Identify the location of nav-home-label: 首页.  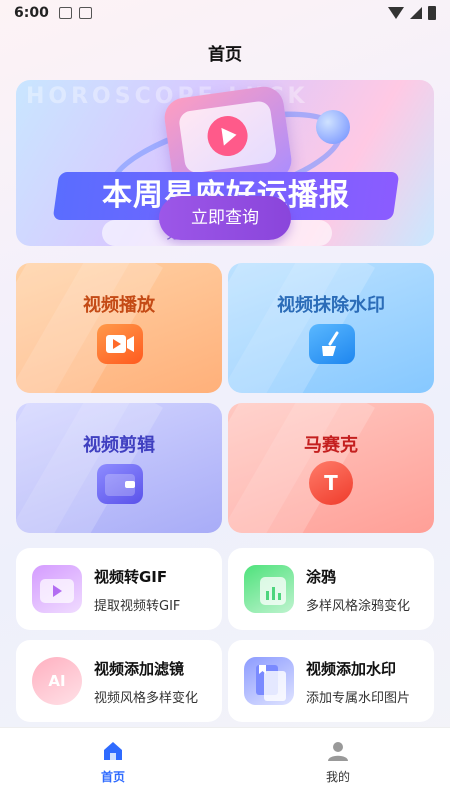
(112, 777).